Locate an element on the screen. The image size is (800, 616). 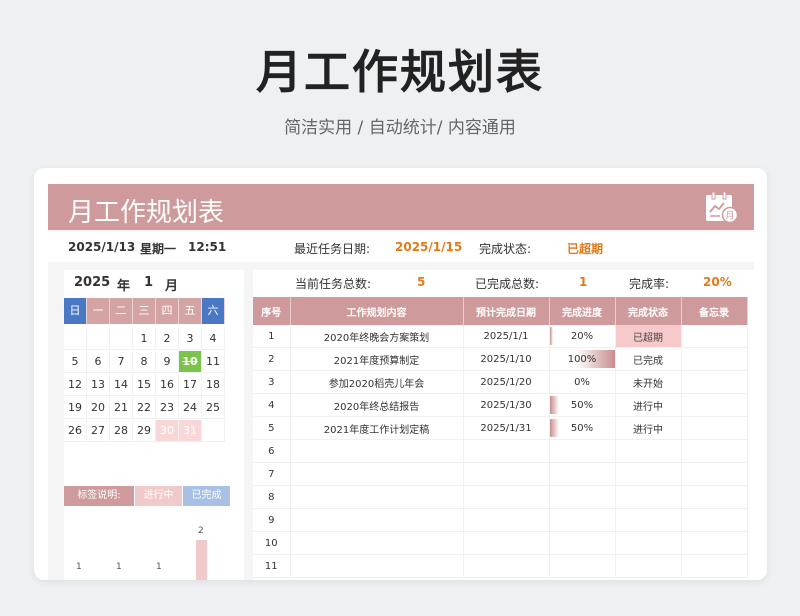
table-row: 4 2020年终总结报告 2025/1/30 50% 进行中 is located at coordinates (500, 405).